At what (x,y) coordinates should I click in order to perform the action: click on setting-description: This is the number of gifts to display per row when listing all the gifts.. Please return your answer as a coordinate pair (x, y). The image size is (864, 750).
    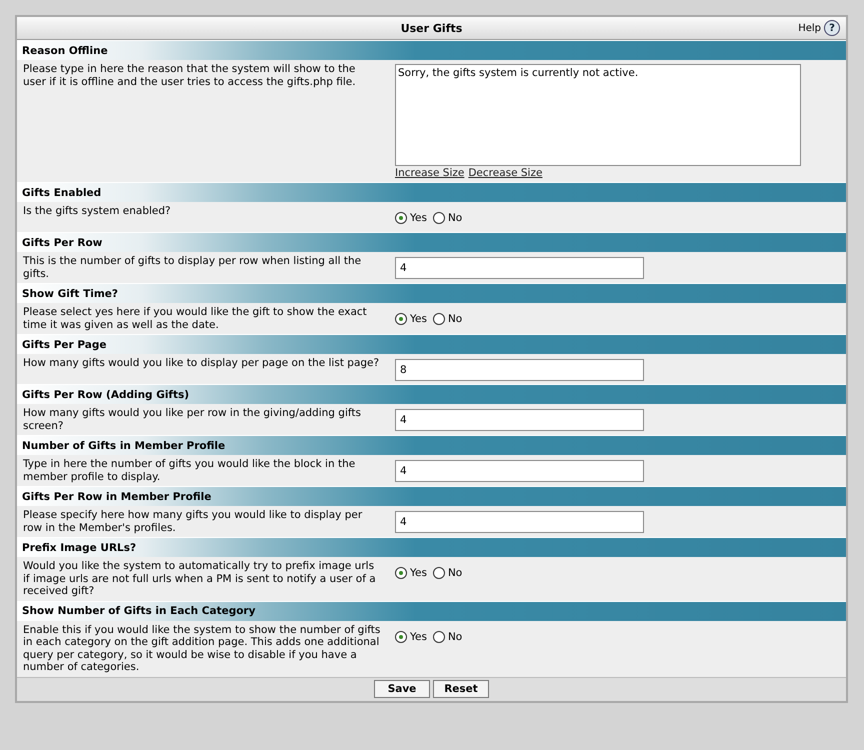
    Looking at the image, I should click on (192, 267).